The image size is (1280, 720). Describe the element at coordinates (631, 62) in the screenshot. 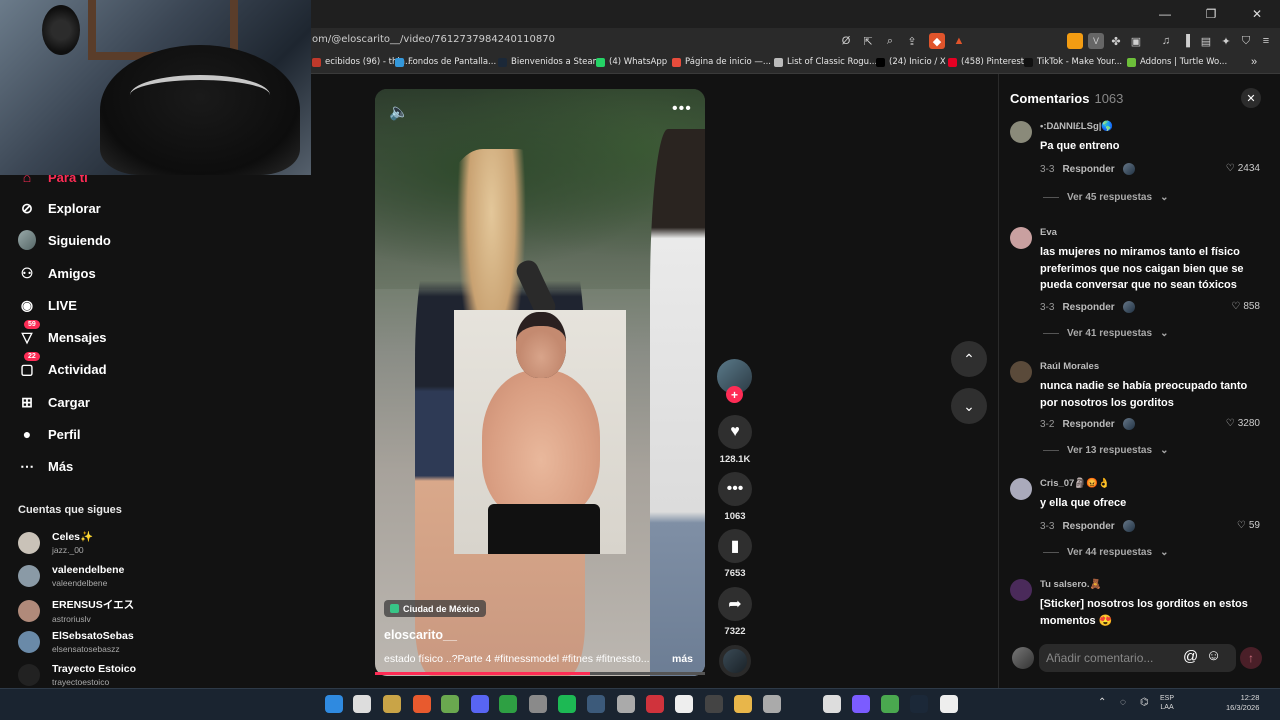

I see `bookmark-item: (4) WhatsApp` at that location.